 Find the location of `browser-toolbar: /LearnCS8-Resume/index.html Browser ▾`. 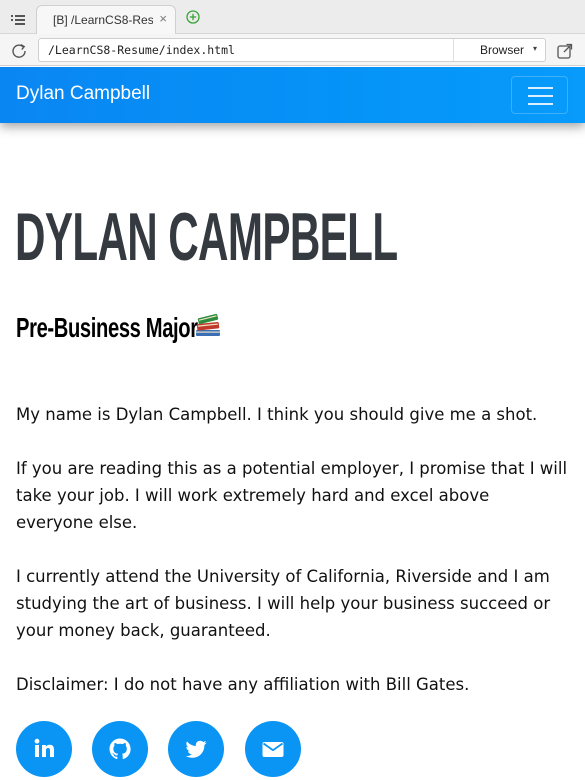

browser-toolbar: /LearnCS8-Resume/index.html Browser ▾ is located at coordinates (292, 50).